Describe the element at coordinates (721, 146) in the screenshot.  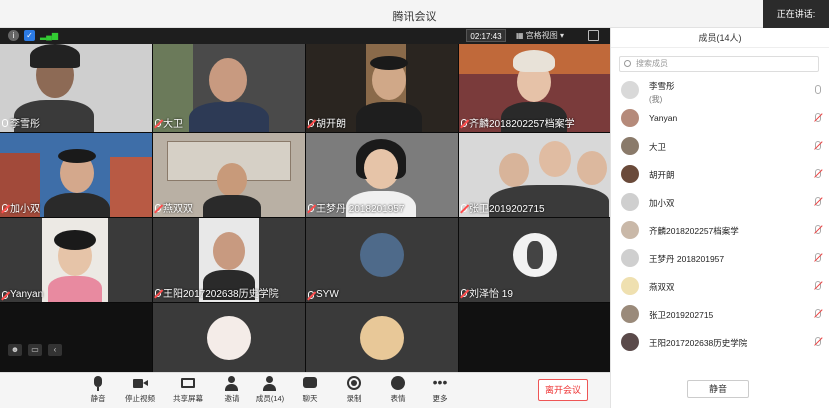
I see `member-row: 大卫` at that location.